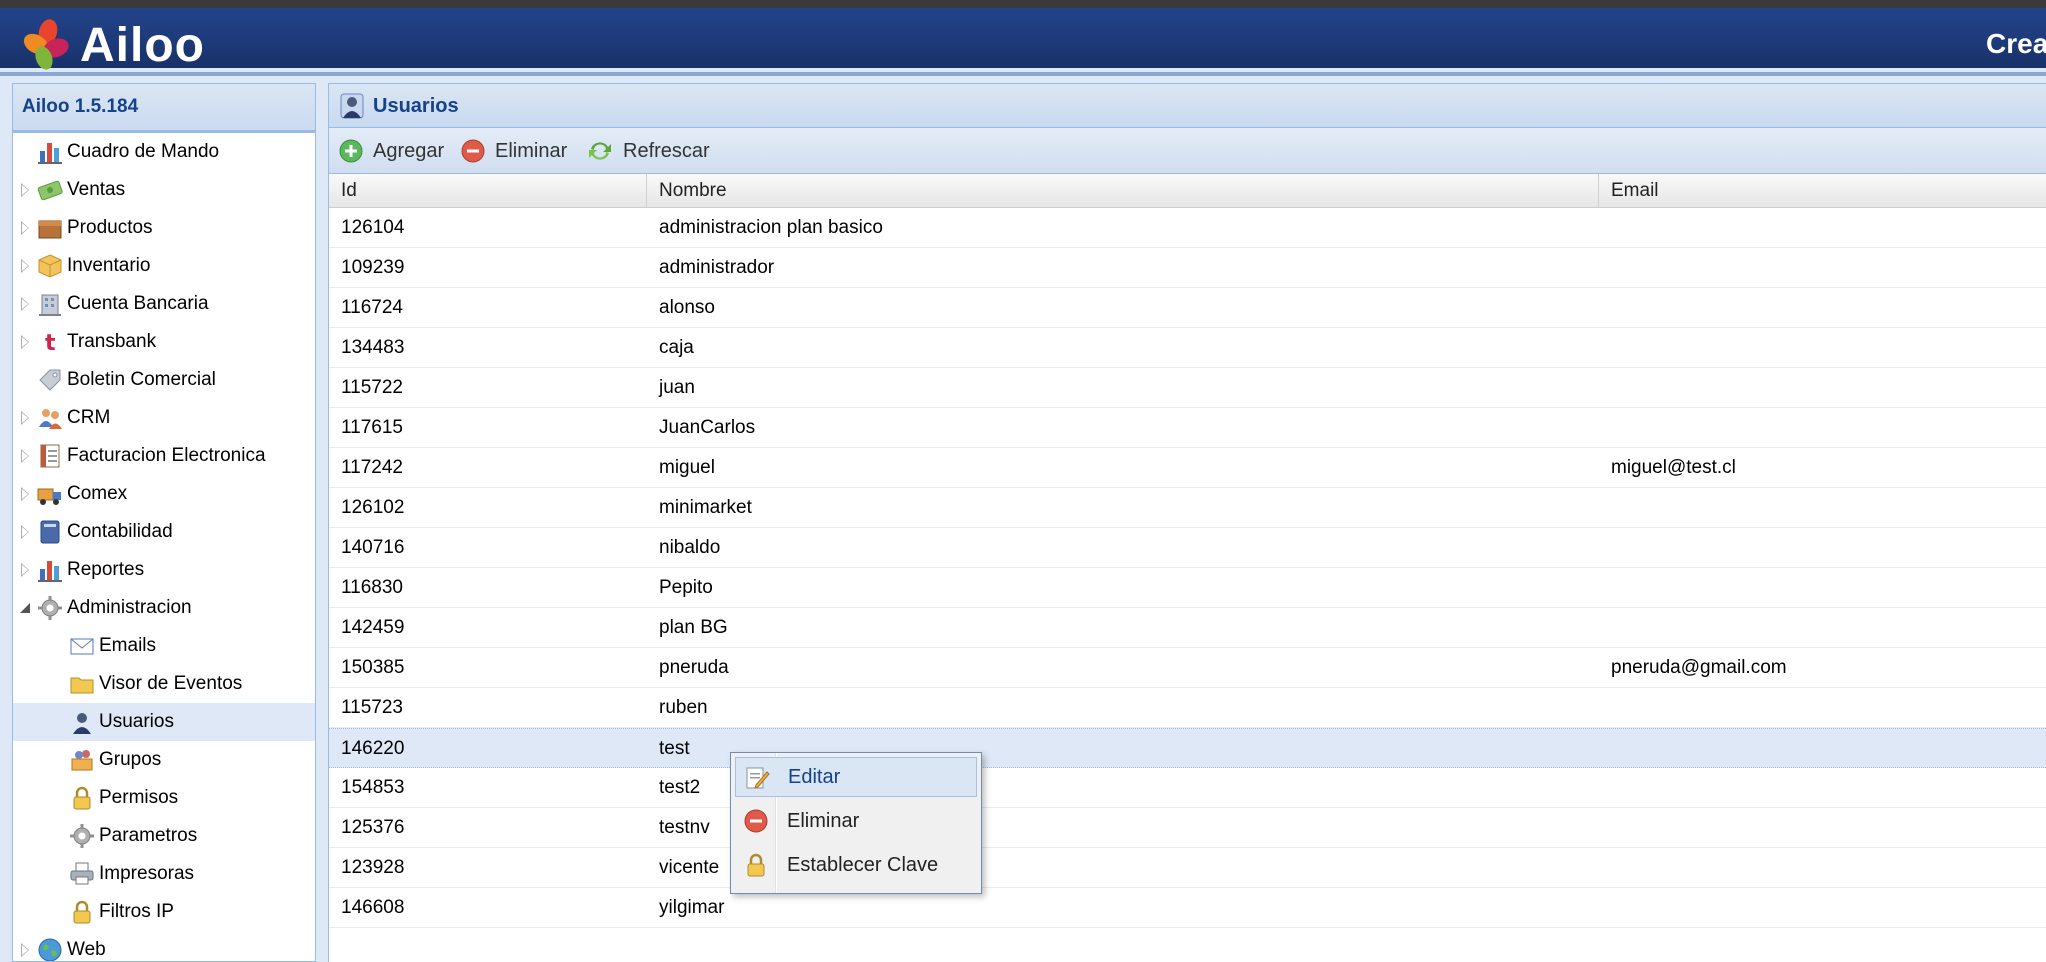 This screenshot has width=2046, height=962. What do you see at coordinates (82, 646) in the screenshot?
I see `envelope-icon` at bounding box center [82, 646].